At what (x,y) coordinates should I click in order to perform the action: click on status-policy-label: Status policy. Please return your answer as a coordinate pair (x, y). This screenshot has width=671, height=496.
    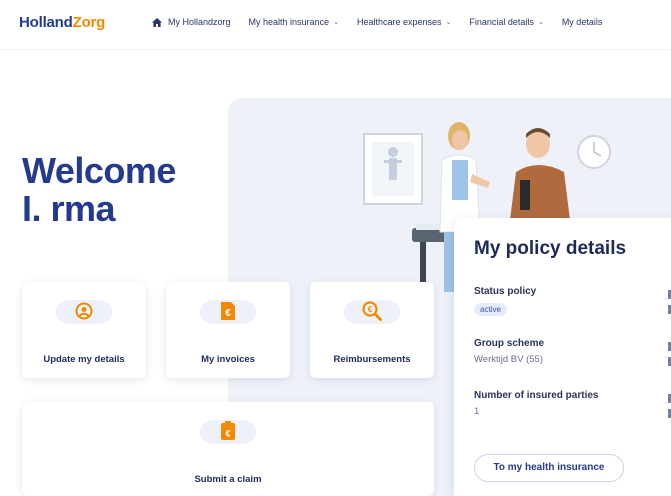
    Looking at the image, I should click on (505, 291).